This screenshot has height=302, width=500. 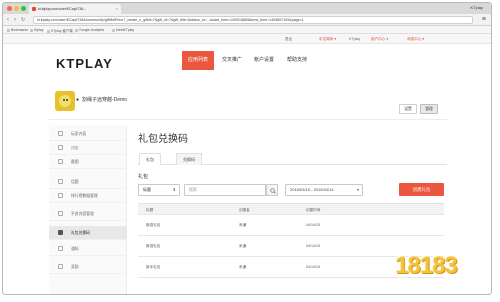 I want to click on user-center-menu: 用户中心 ▾, so click(x=379, y=39).